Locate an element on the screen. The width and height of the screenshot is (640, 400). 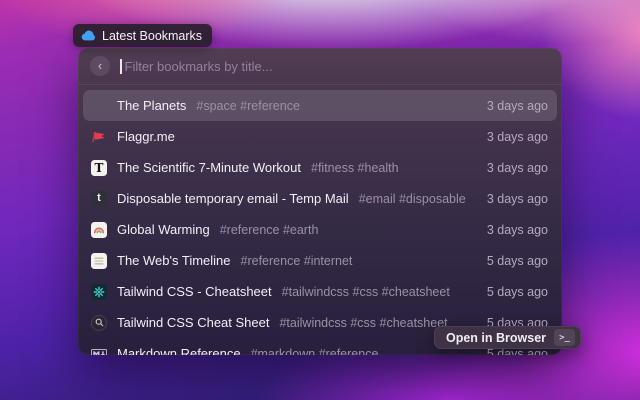
timeline-favicon is located at coordinates (99, 260).